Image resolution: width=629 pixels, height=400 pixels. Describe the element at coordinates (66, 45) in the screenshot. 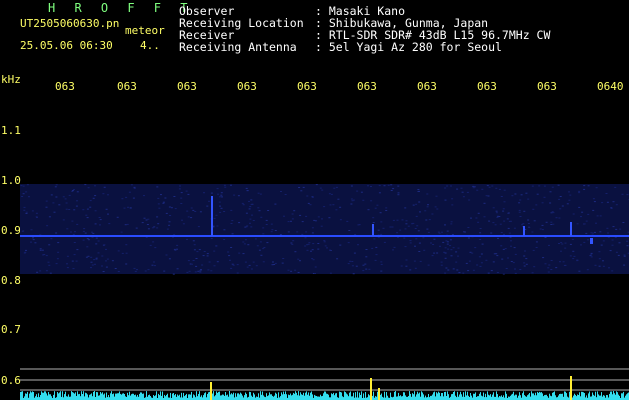

I see `date-time: 25.05.06 06:30` at that location.